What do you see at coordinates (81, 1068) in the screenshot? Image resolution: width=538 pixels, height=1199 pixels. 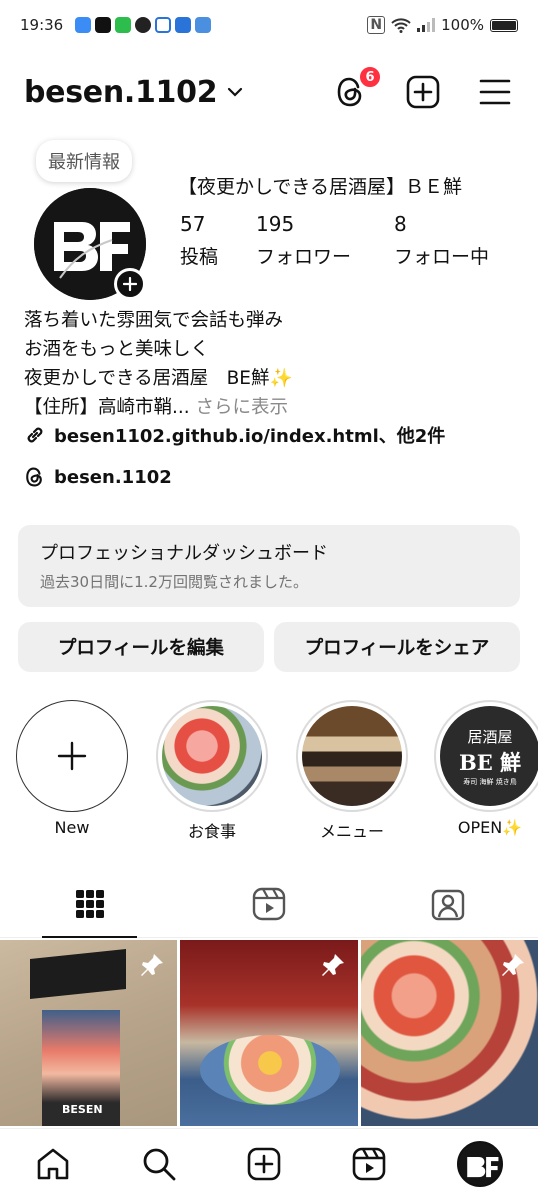 I see `menu-poster: BESEN` at bounding box center [81, 1068].